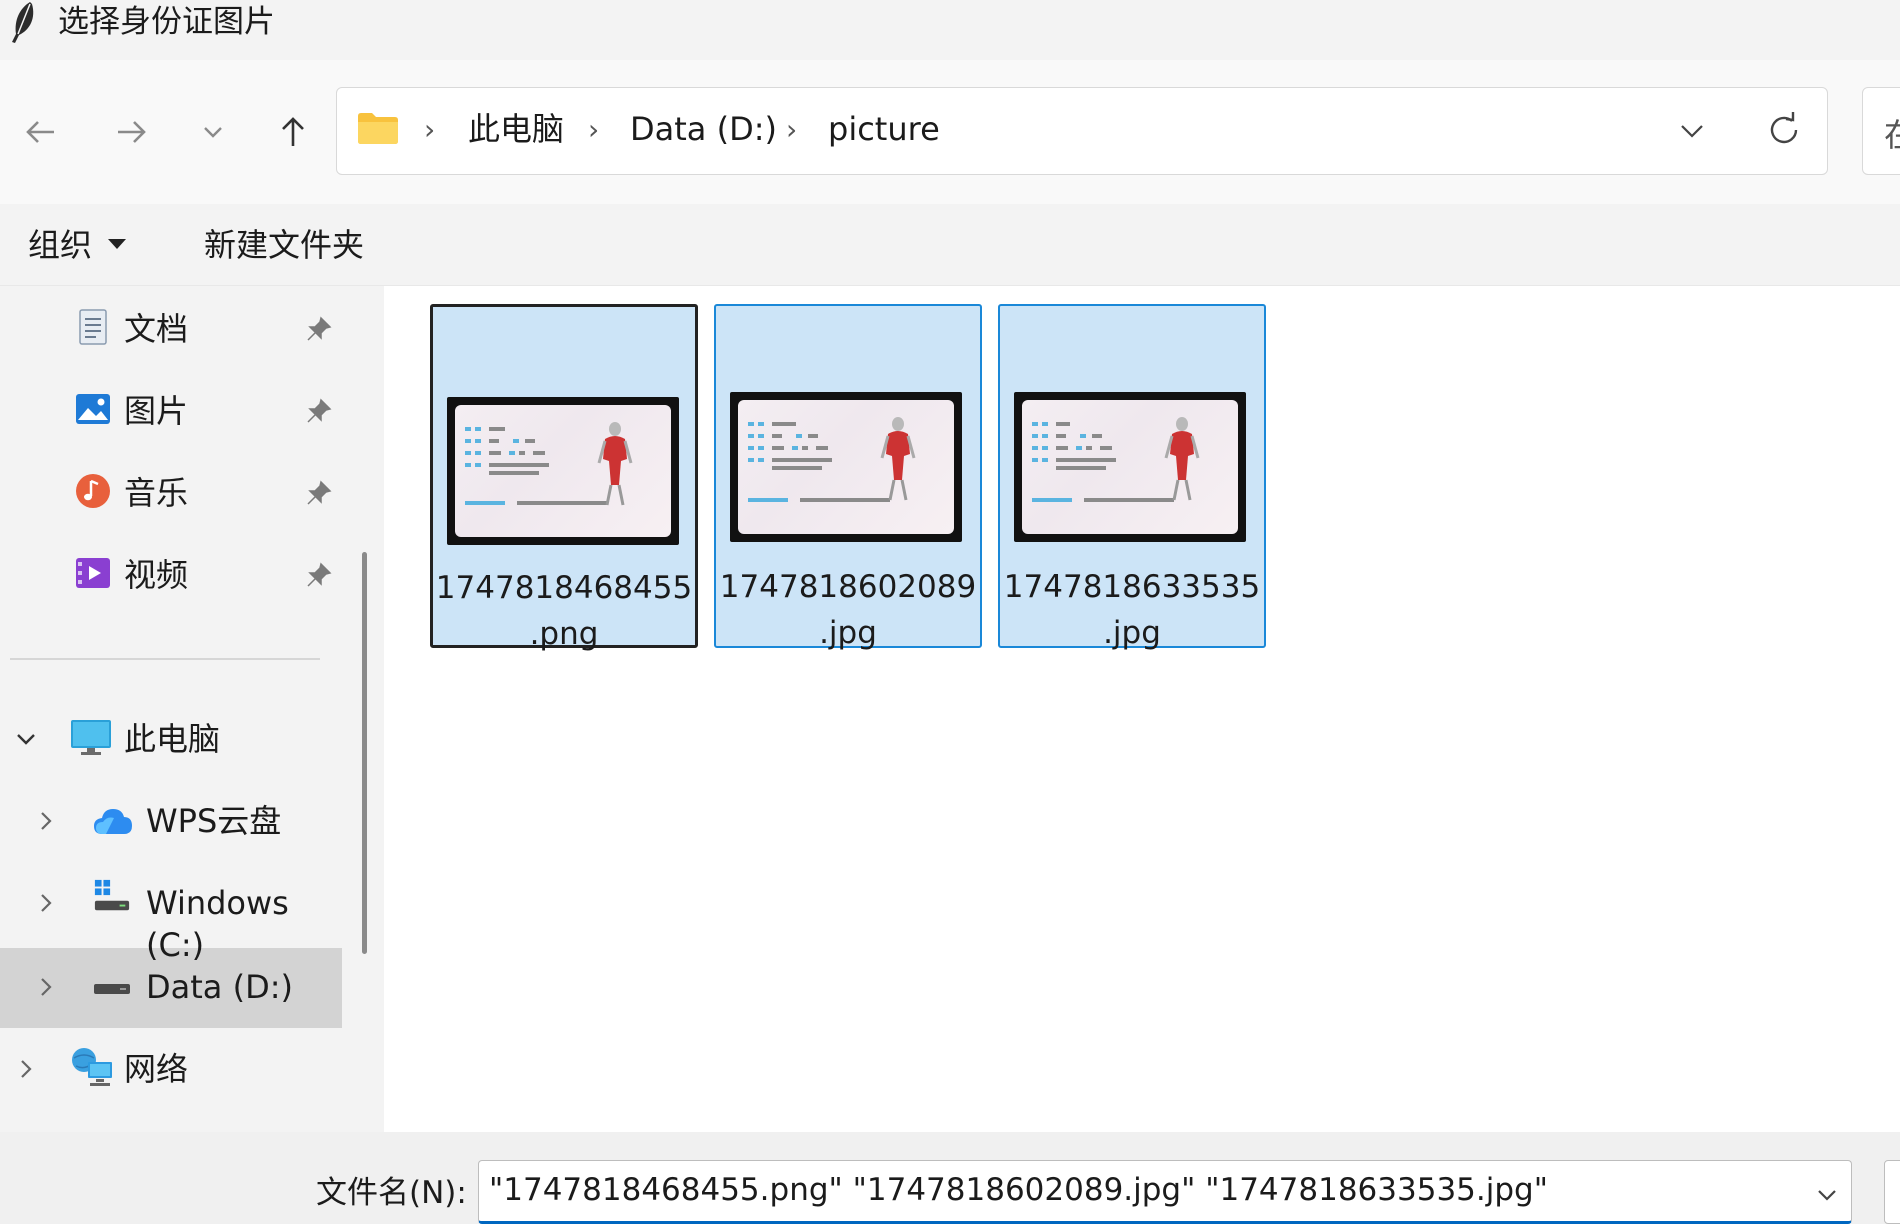 This screenshot has height=1224, width=1900. I want to click on feather-icon, so click(23, 22).